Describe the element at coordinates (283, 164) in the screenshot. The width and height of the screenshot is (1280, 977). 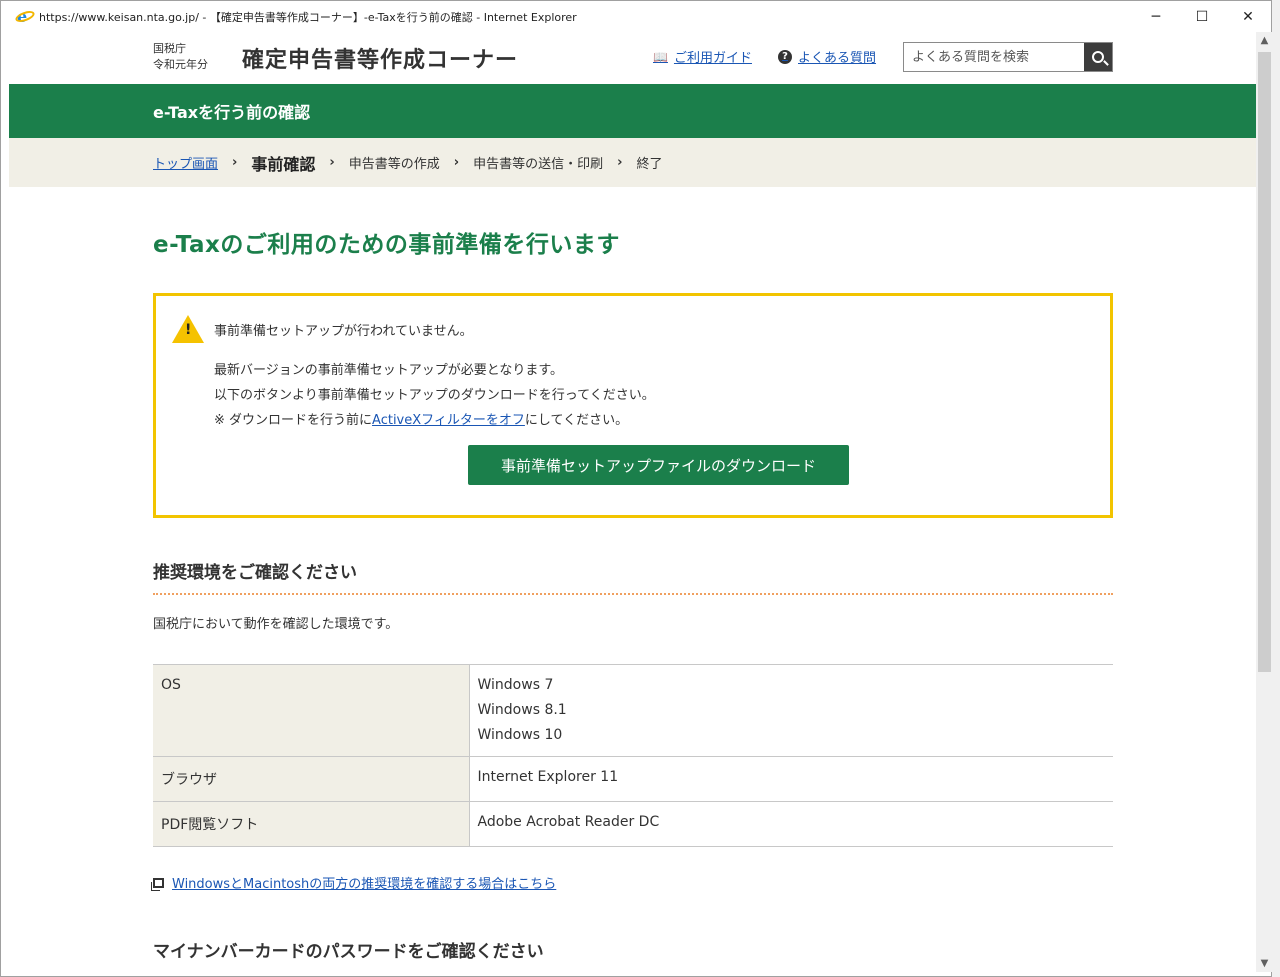
I see `breadcrumb-current: 事前確認` at that location.